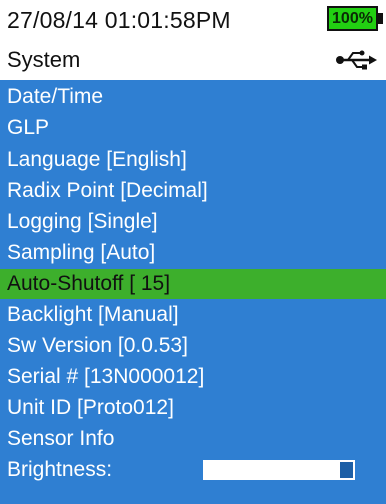  Describe the element at coordinates (356, 60) in the screenshot. I see `usb-icon` at that location.